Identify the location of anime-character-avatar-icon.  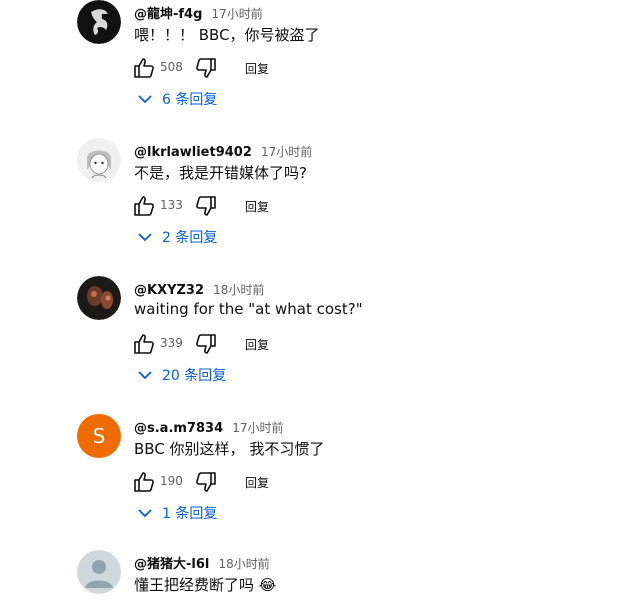
(99, 160).